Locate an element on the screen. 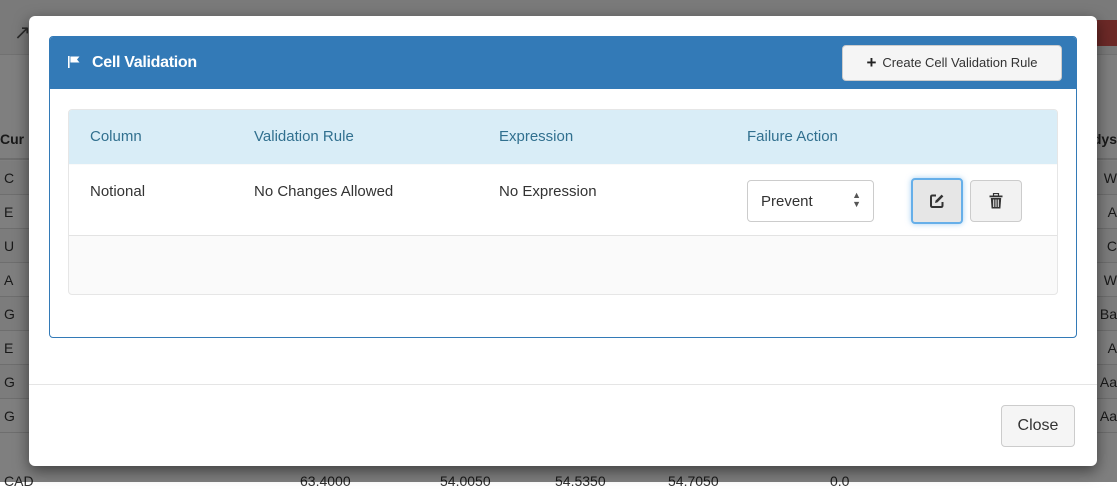 The width and height of the screenshot is (1117, 489). failure-action-value: Prevent is located at coordinates (787, 201).